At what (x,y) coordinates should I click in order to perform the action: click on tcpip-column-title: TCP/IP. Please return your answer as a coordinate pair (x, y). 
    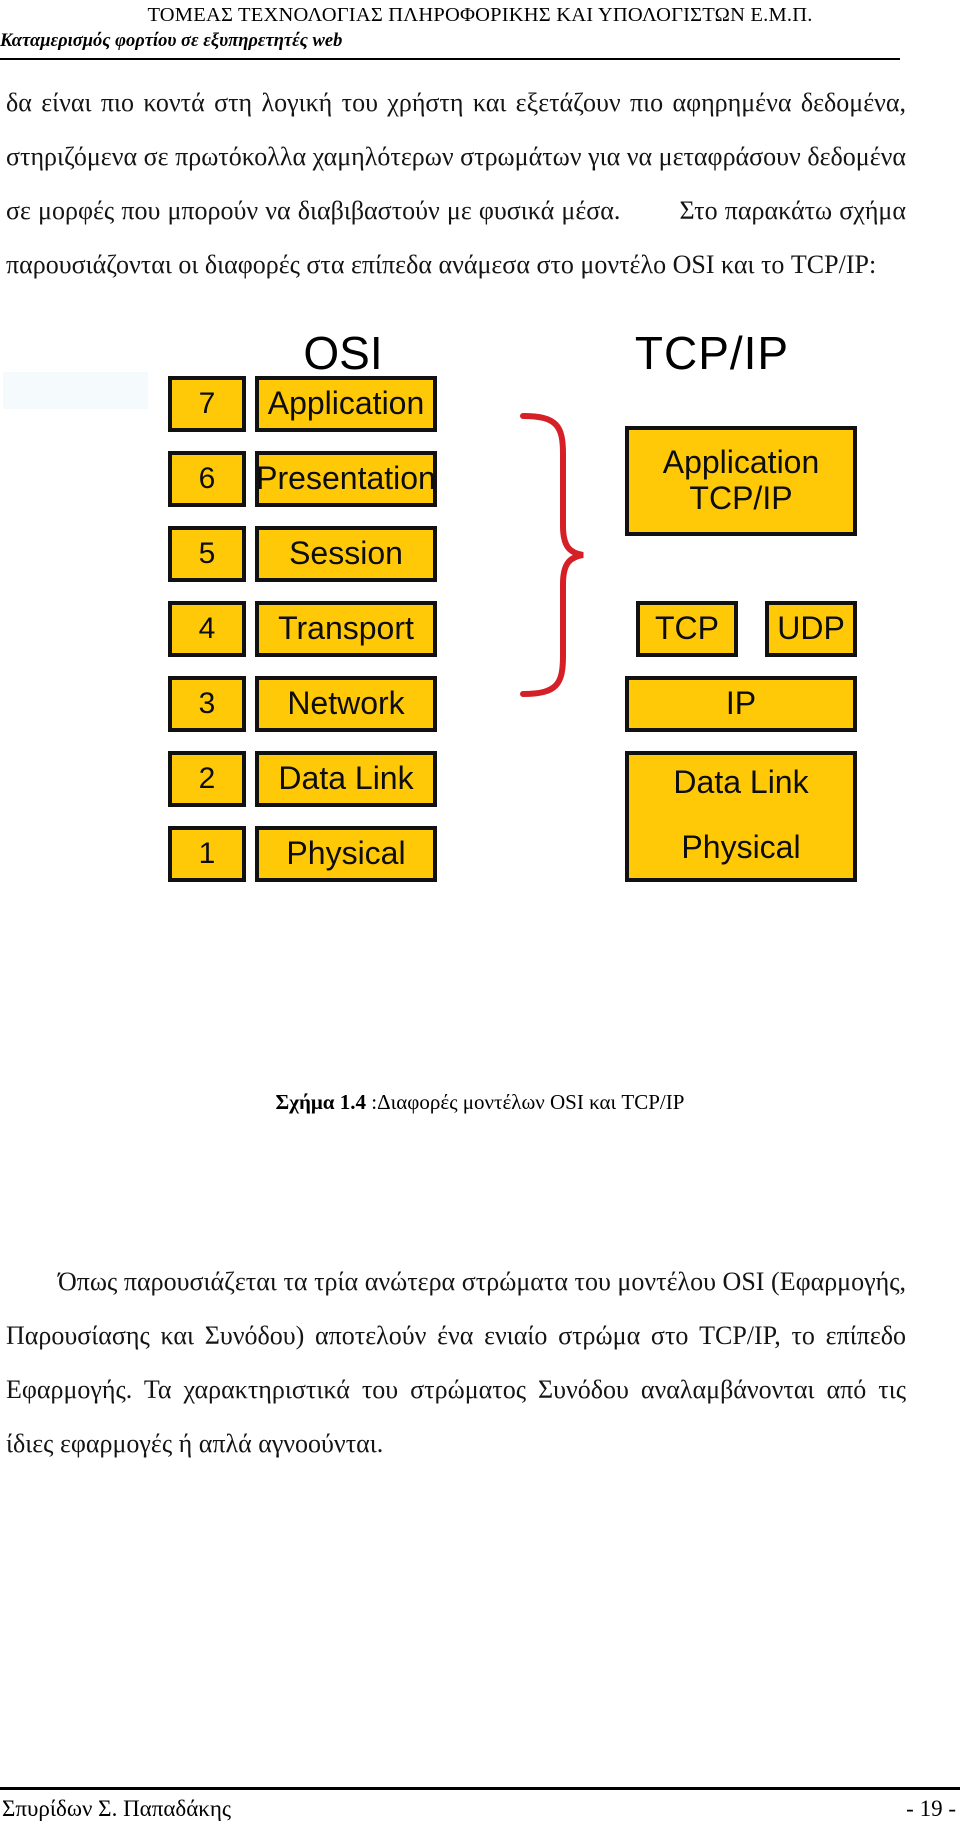
    Looking at the image, I should click on (712, 353).